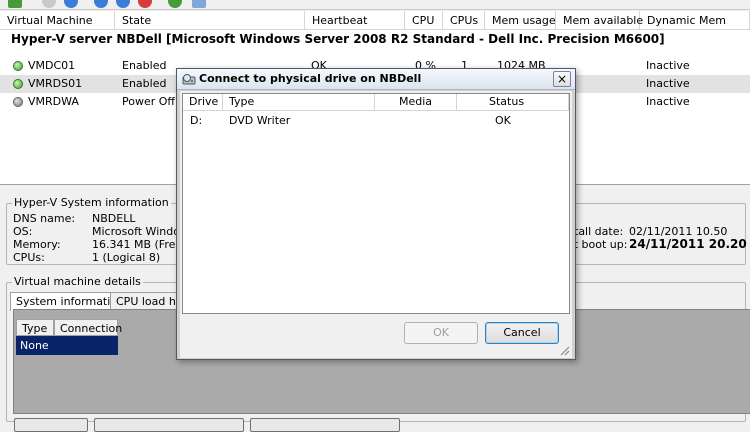 This screenshot has width=750, height=432. Describe the element at coordinates (299, 102) in the screenshot. I see `column-header-type: Type` at that location.